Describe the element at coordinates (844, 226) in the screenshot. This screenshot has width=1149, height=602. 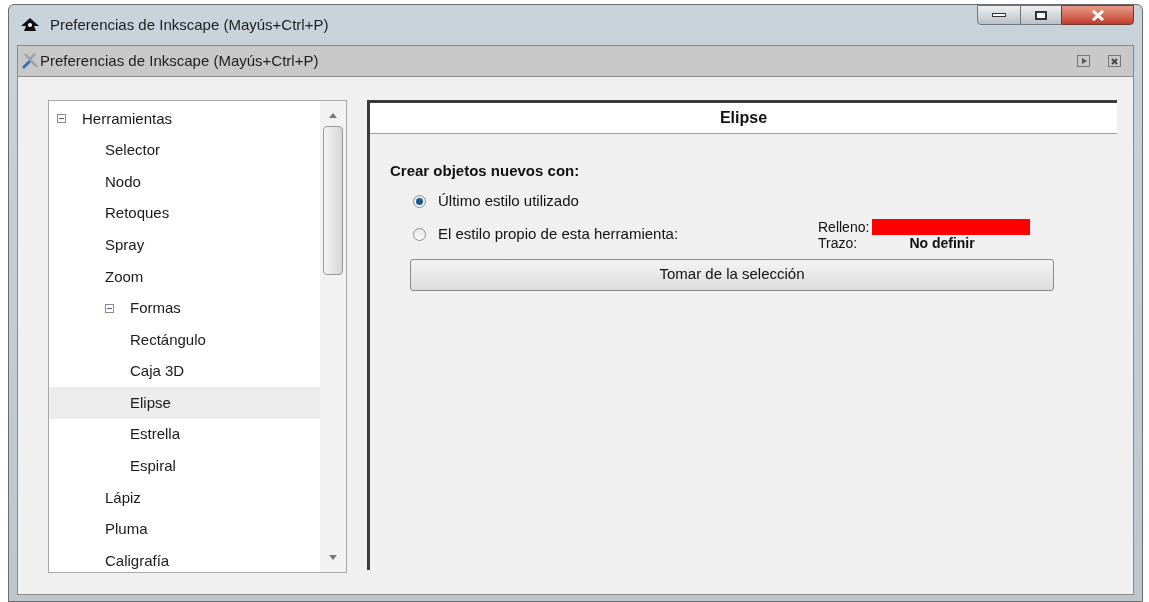
I see `fill-label: Relleno:` at that location.